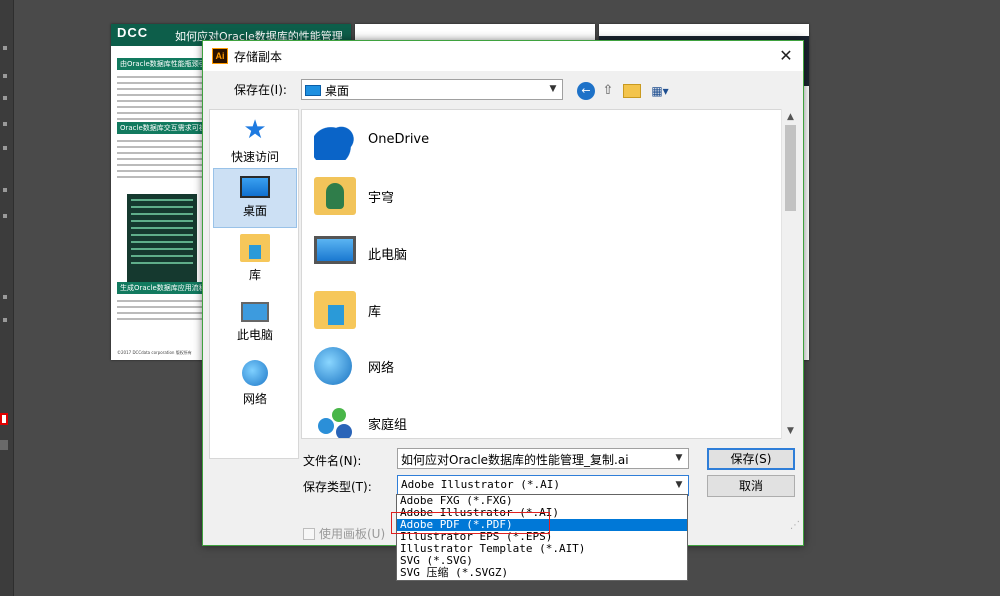  I want to click on place-label: 此电脑, so click(254, 335).